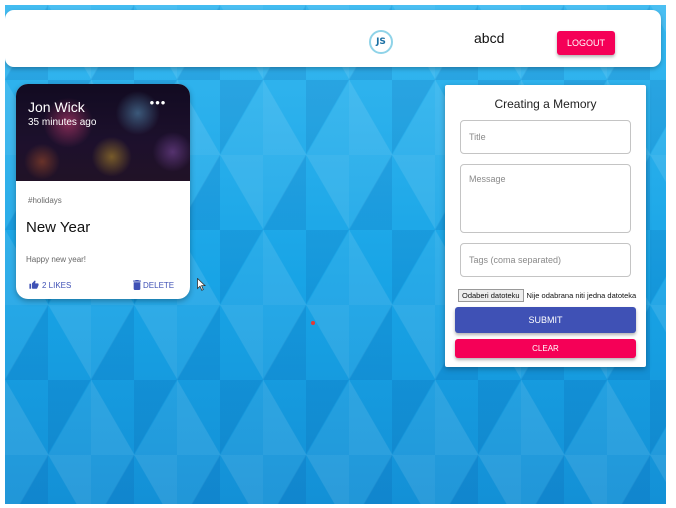 The width and height of the screenshot is (676, 508). Describe the element at coordinates (34, 284) in the screenshot. I see `thumb-up-icon` at that location.